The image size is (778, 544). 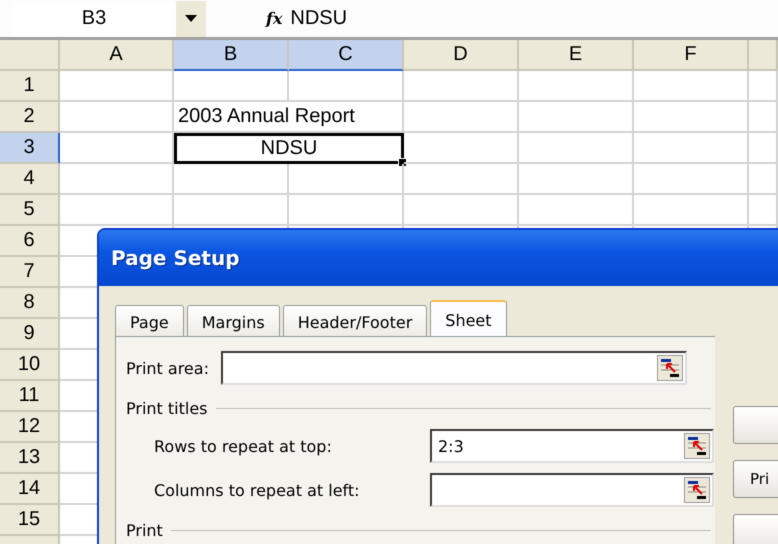 I want to click on select-all-corner, so click(x=30, y=55).